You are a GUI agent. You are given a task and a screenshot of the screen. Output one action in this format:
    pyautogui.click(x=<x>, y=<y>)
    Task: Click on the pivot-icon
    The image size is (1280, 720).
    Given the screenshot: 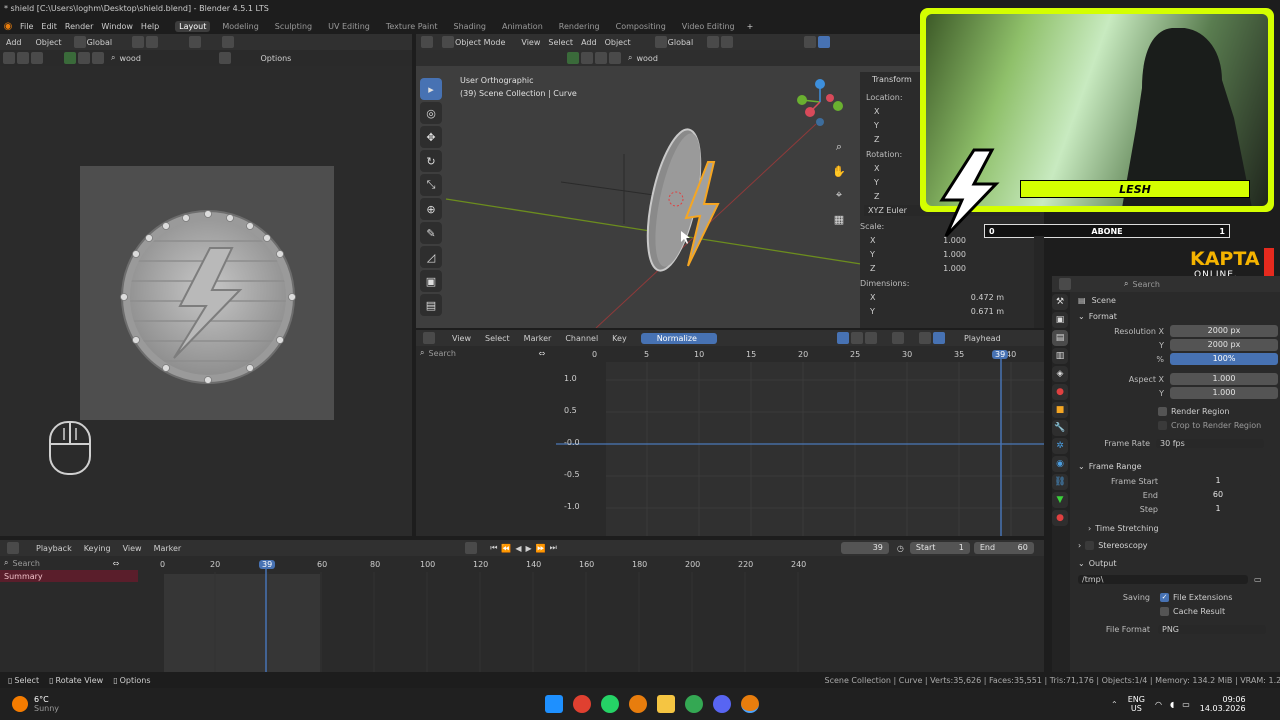 What is the action you would take?
    pyautogui.click(x=195, y=42)
    